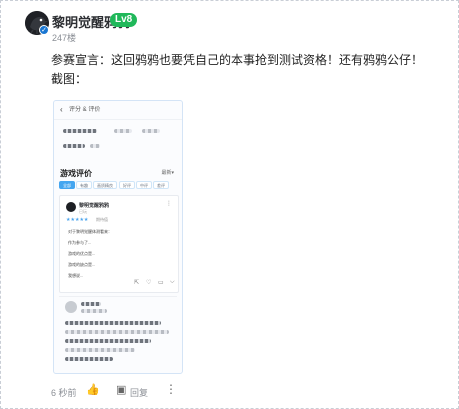  What do you see at coordinates (118, 110) in the screenshot?
I see `screenshot-header: ‹ 评分 & 评价` at bounding box center [118, 110].